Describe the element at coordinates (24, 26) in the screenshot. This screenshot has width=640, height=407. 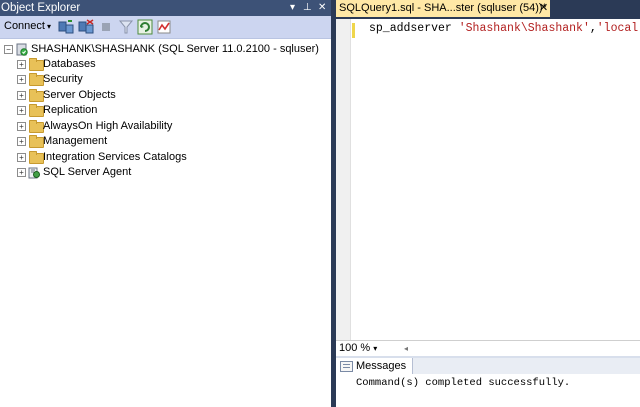
I see `connect-label: Connect` at that location.